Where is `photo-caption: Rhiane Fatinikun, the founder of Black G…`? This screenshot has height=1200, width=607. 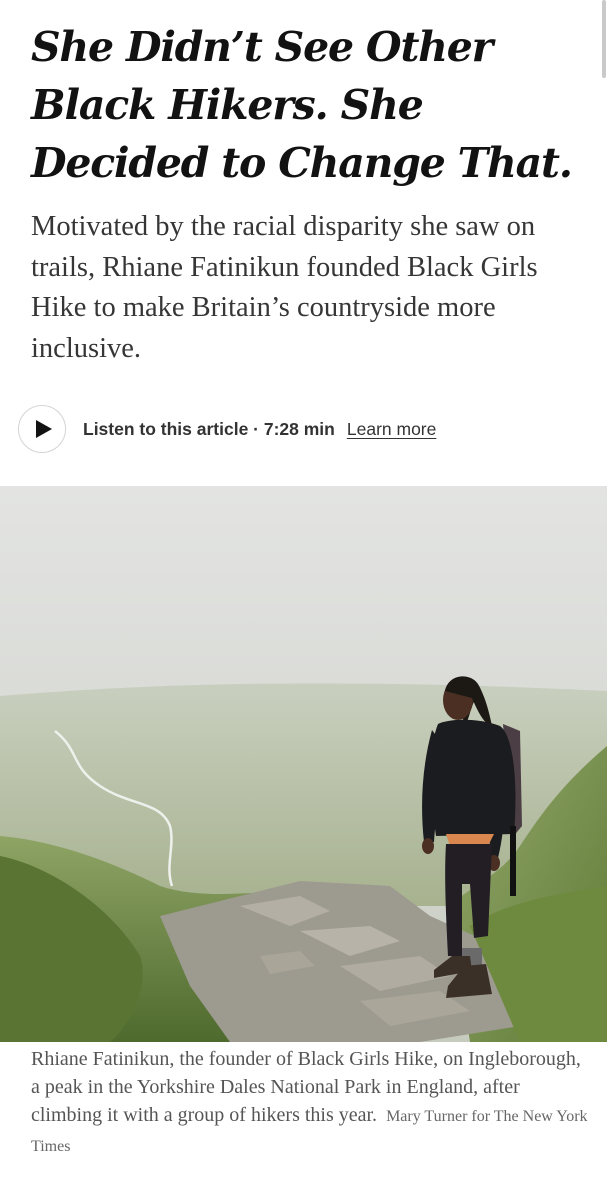 photo-caption: Rhiane Fatinikun, the founder of Black G… is located at coordinates (311, 1103).